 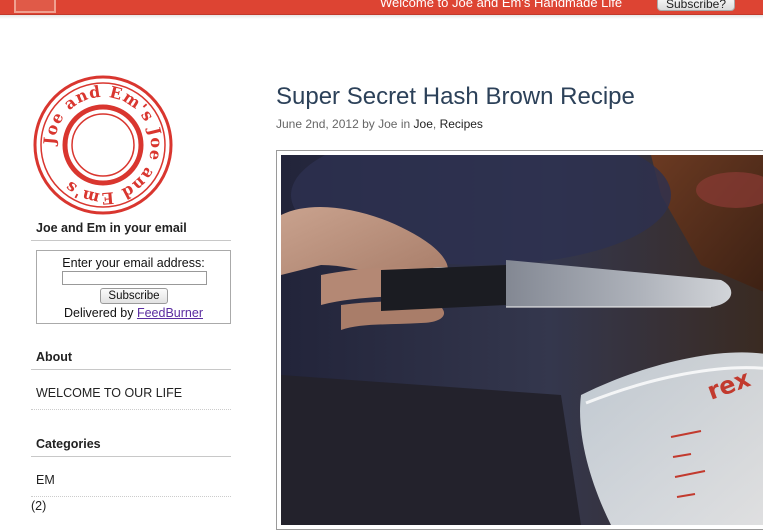 I want to click on category-count-em: (2), so click(x=39, y=506).